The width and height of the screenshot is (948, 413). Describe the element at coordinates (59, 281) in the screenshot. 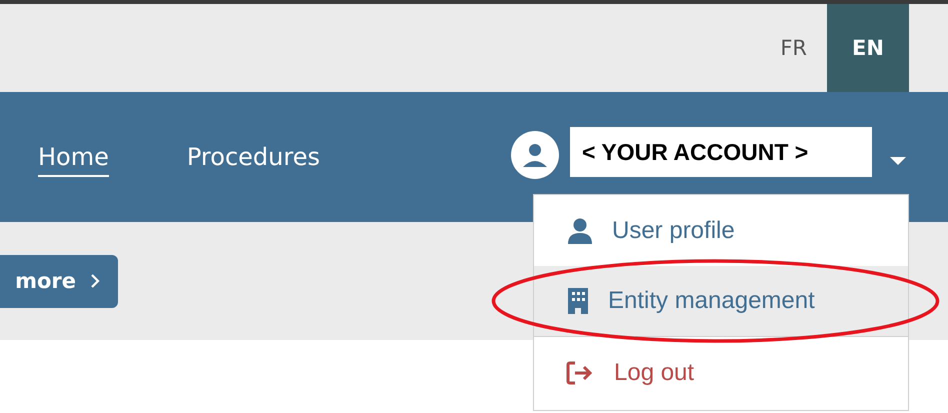

I see `more-button: more` at that location.